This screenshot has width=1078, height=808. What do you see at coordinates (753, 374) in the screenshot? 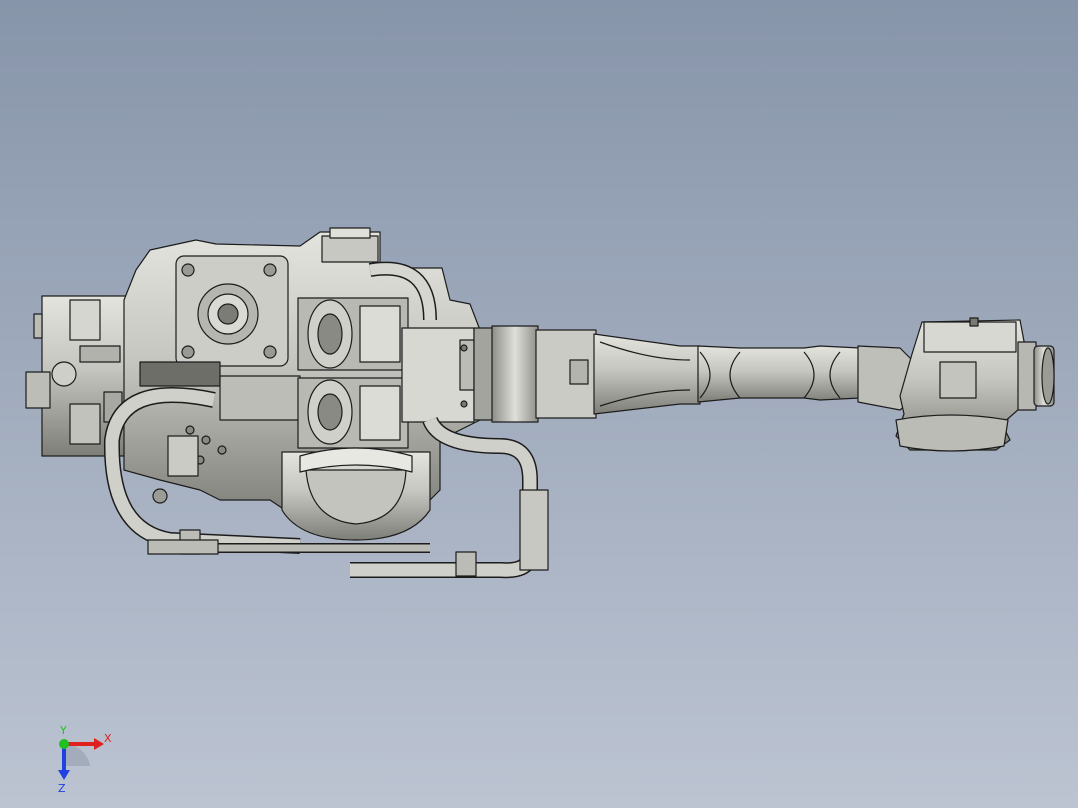
I see `arm-segment` at bounding box center [753, 374].